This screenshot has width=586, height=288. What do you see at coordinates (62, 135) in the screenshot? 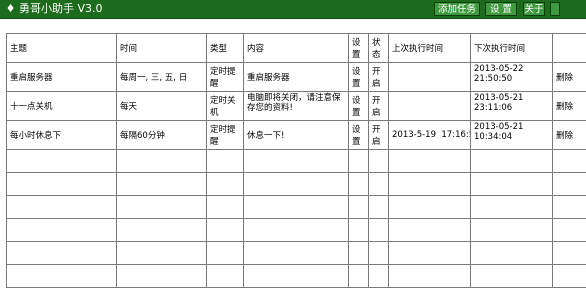
I see `cell-subject: 每小时休息下` at bounding box center [62, 135].